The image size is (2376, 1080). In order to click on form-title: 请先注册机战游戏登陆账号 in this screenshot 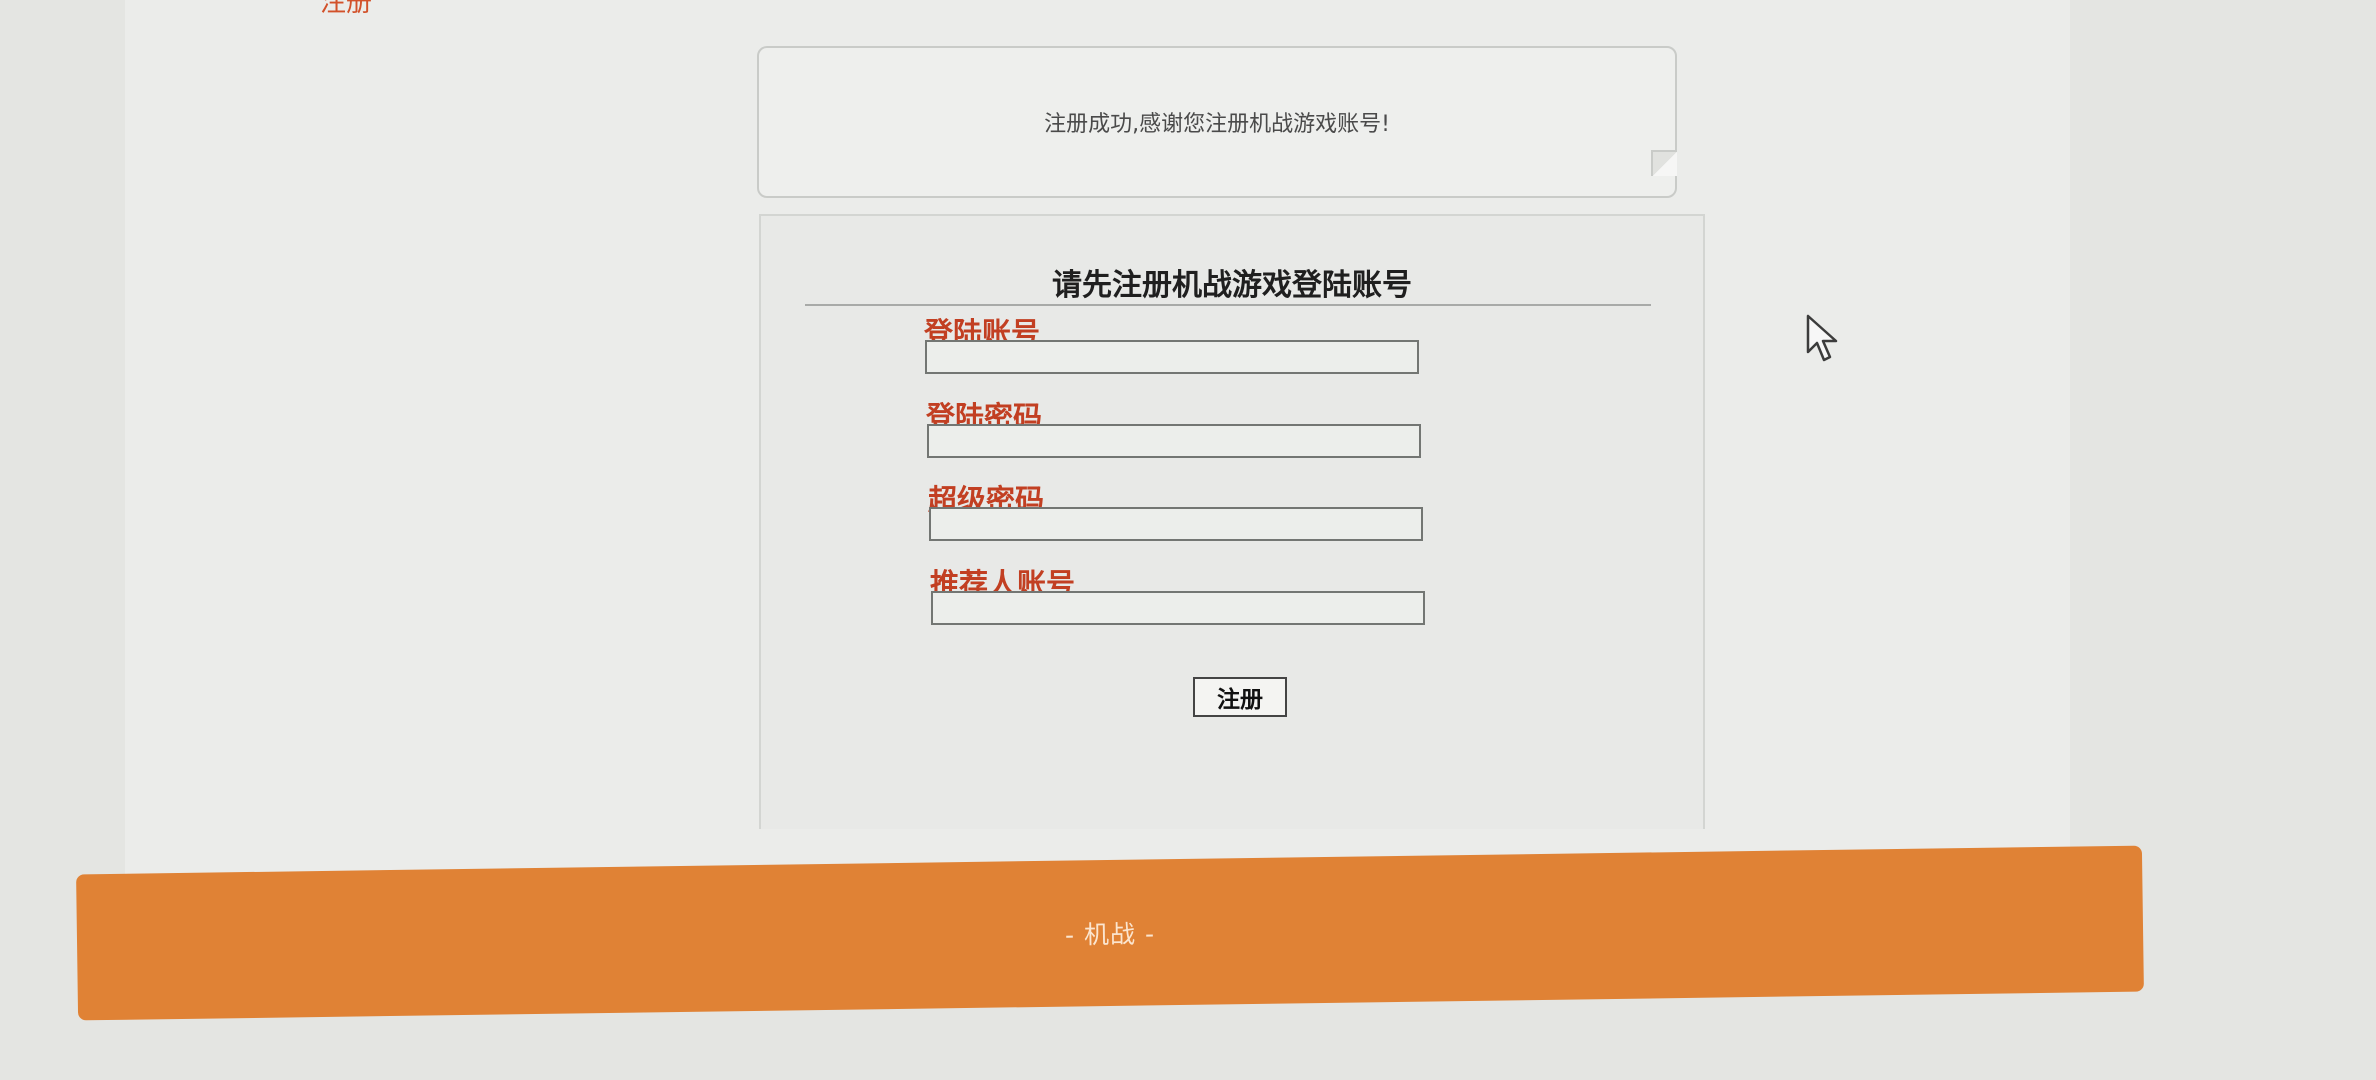, I will do `click(1232, 285)`.